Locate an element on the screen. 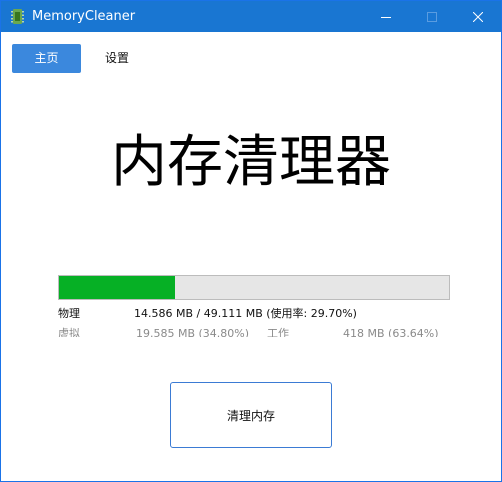 This screenshot has height=482, width=502. physical-memory-label: 物理 is located at coordinates (69, 313).